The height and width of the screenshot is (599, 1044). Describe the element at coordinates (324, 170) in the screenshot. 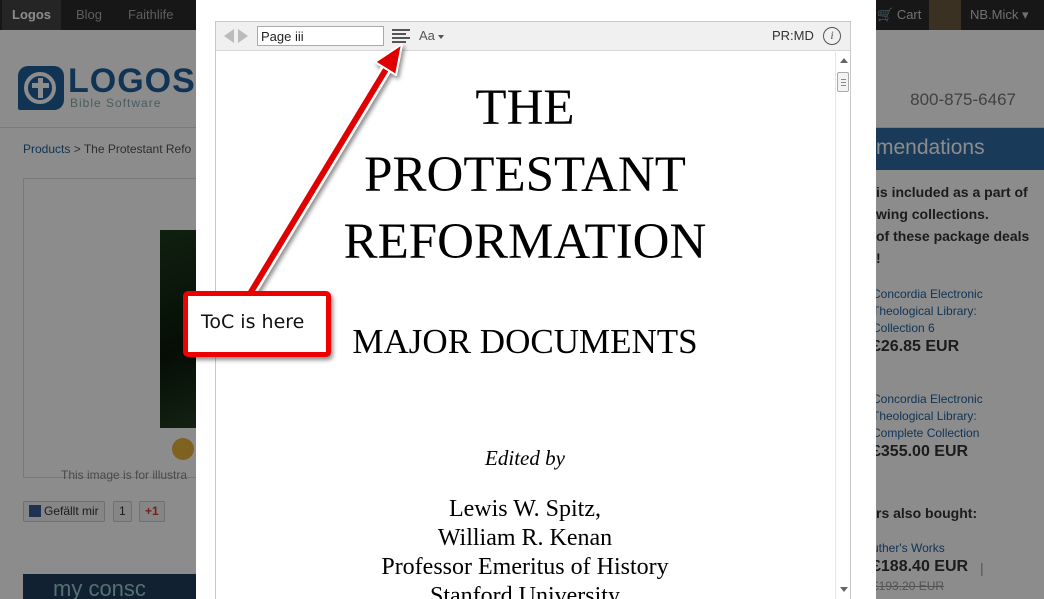

I see `annotation-arrow` at that location.